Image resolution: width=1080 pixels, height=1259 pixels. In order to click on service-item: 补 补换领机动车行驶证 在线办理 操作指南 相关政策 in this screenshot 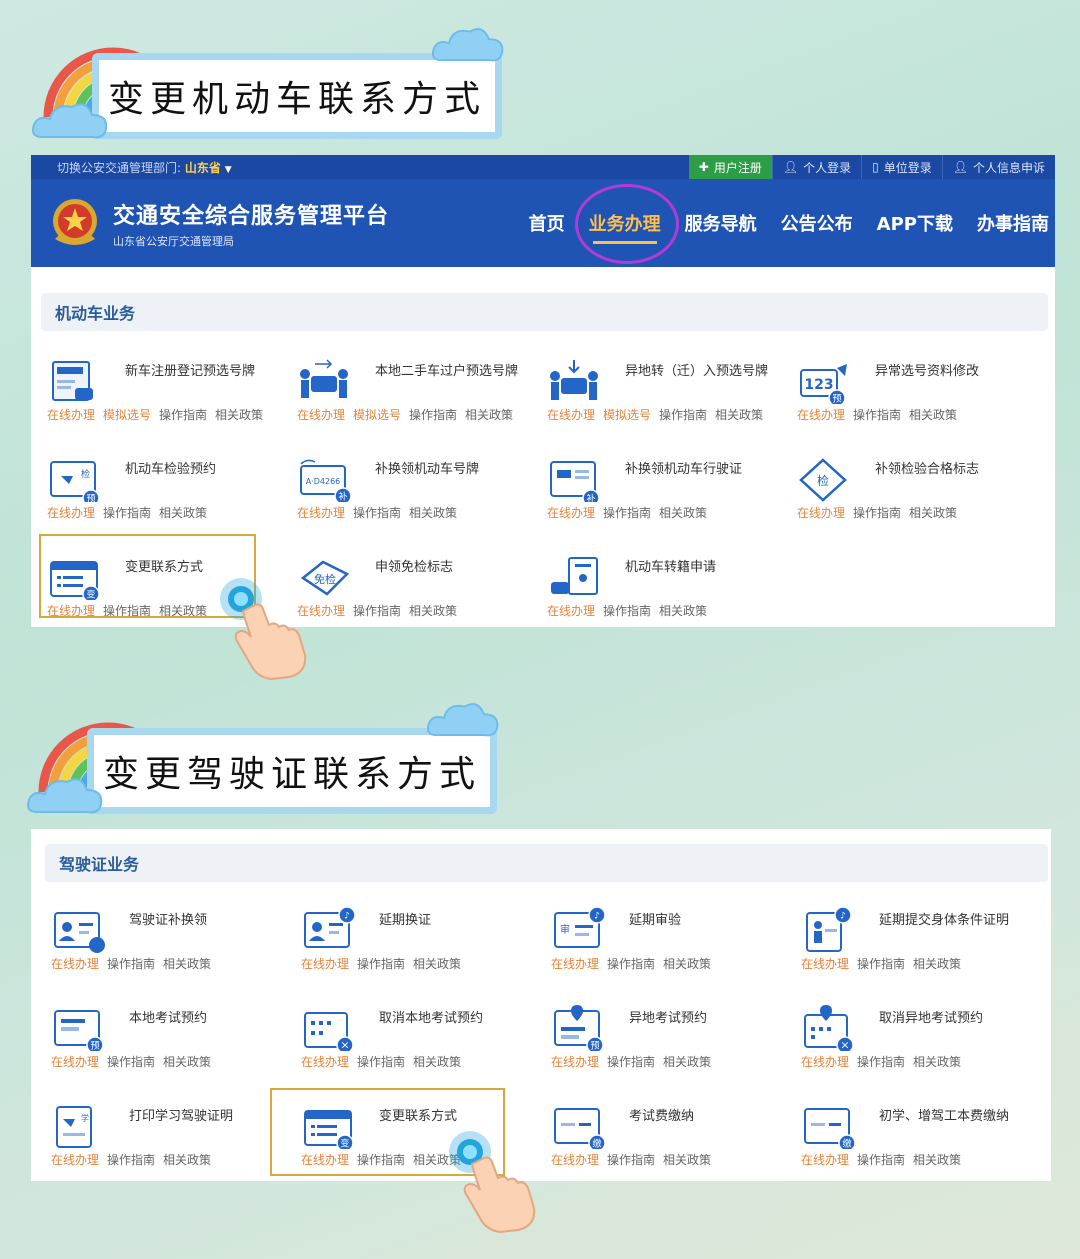, I will do `click(661, 490)`.